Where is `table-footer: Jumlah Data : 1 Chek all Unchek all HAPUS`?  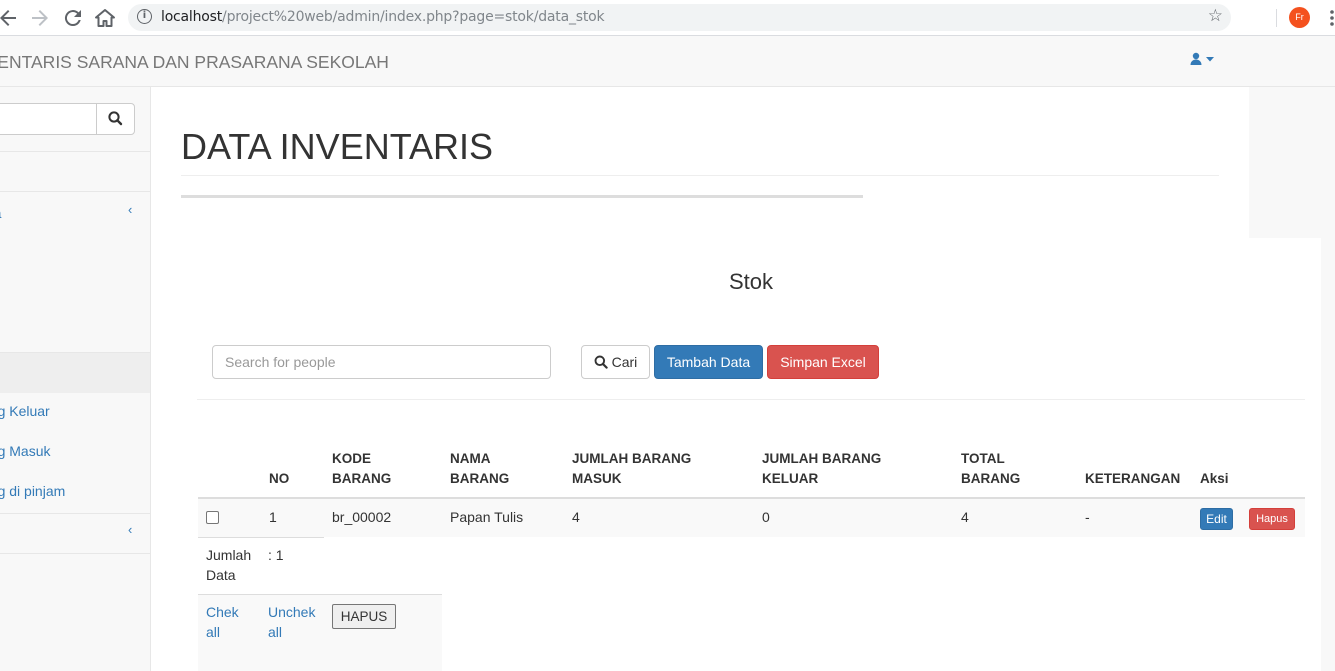 table-footer: Jumlah Data : 1 Chek all Unchek all HAPUS is located at coordinates (320, 604).